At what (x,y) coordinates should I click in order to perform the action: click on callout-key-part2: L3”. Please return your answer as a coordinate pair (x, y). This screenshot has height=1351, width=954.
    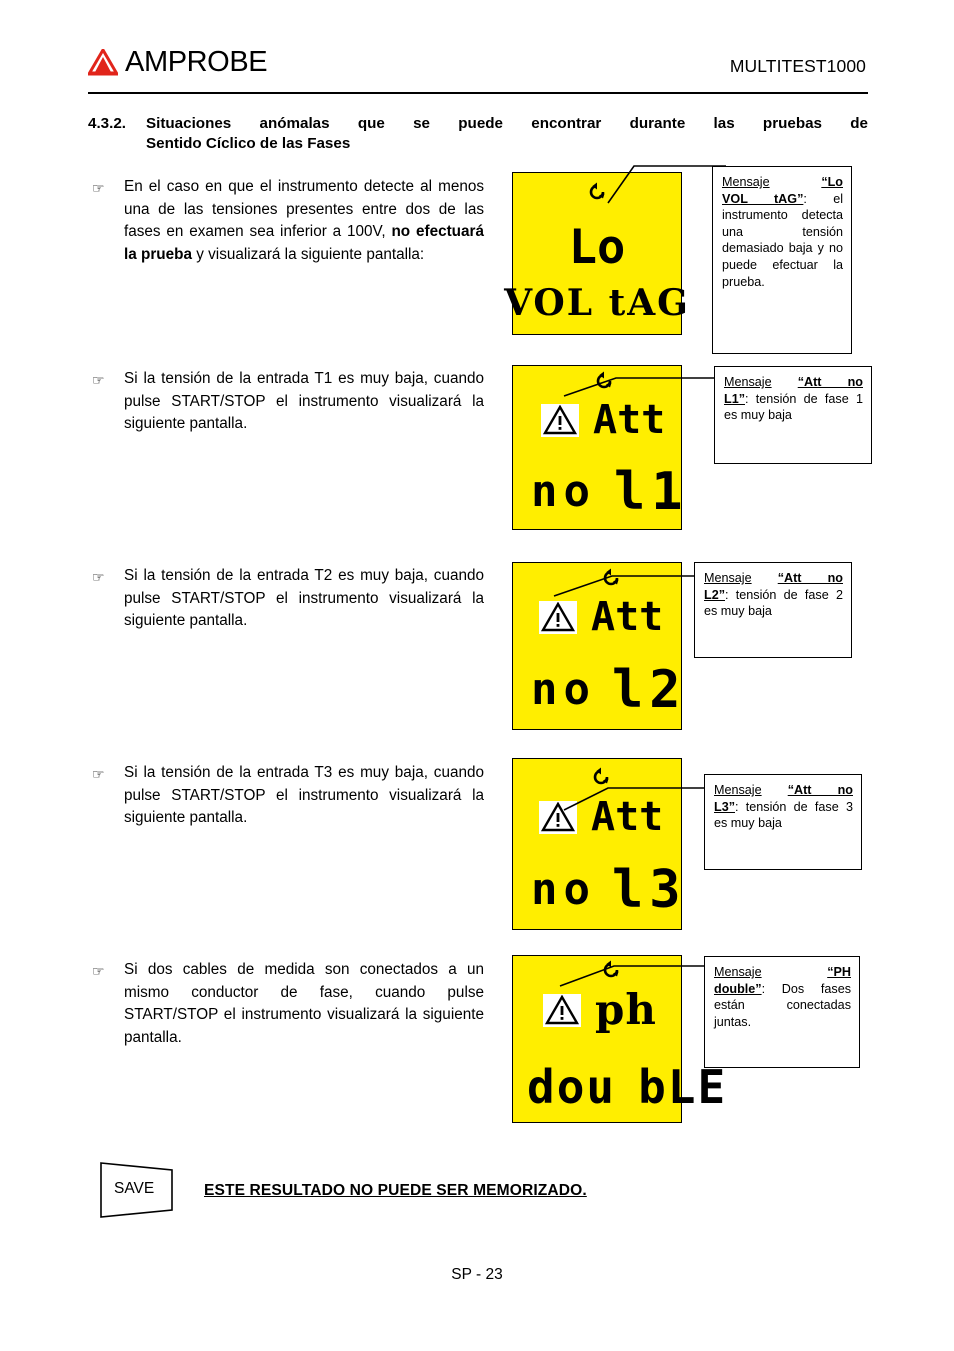
    Looking at the image, I should click on (724, 806).